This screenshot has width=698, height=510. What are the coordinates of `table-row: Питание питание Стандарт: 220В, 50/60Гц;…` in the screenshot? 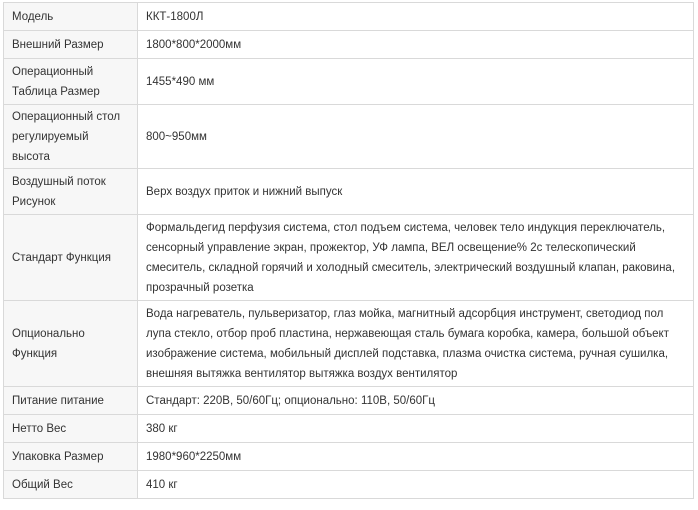 It's located at (348, 400).